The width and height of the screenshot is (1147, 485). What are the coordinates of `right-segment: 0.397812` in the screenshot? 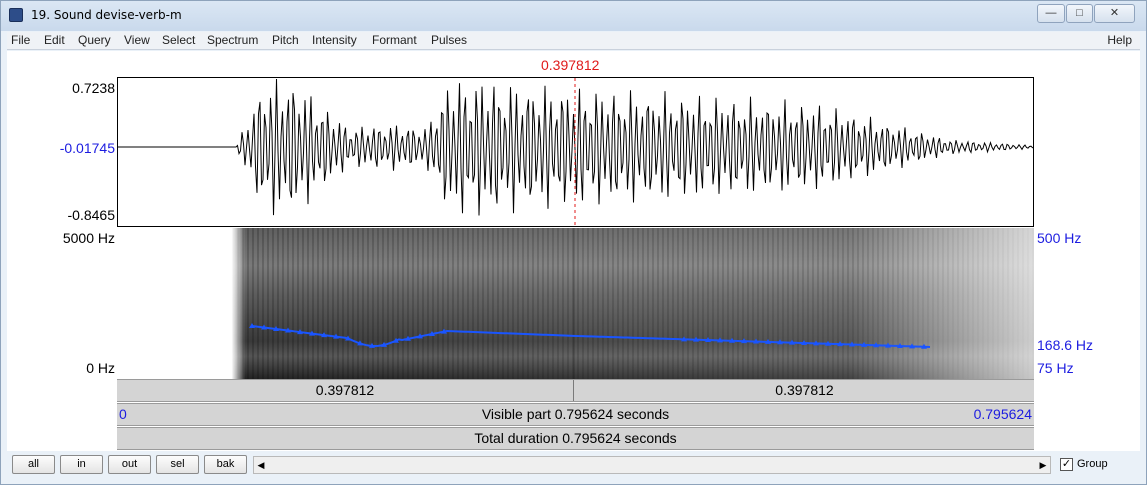 It's located at (804, 390).